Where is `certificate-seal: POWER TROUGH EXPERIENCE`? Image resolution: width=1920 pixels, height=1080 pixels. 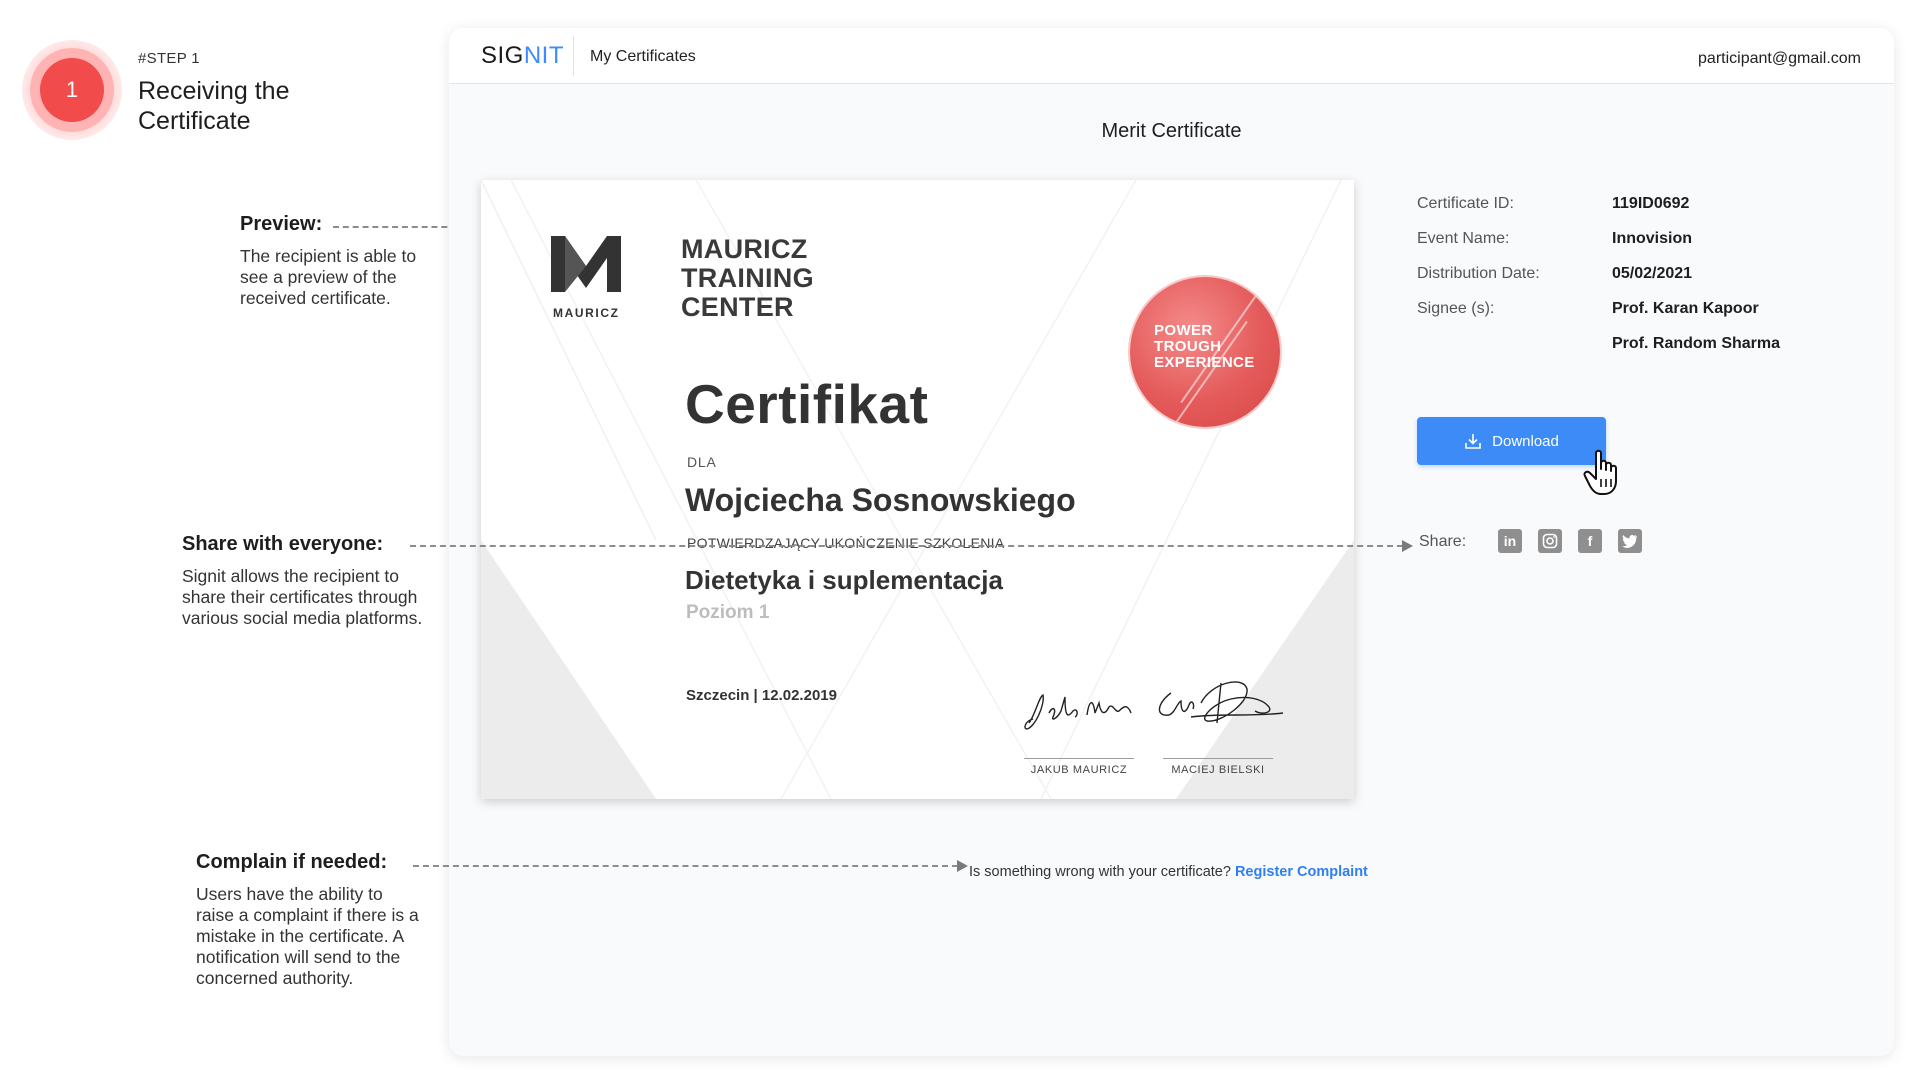
certificate-seal: POWER TROUGH EXPERIENCE is located at coordinates (1205, 352).